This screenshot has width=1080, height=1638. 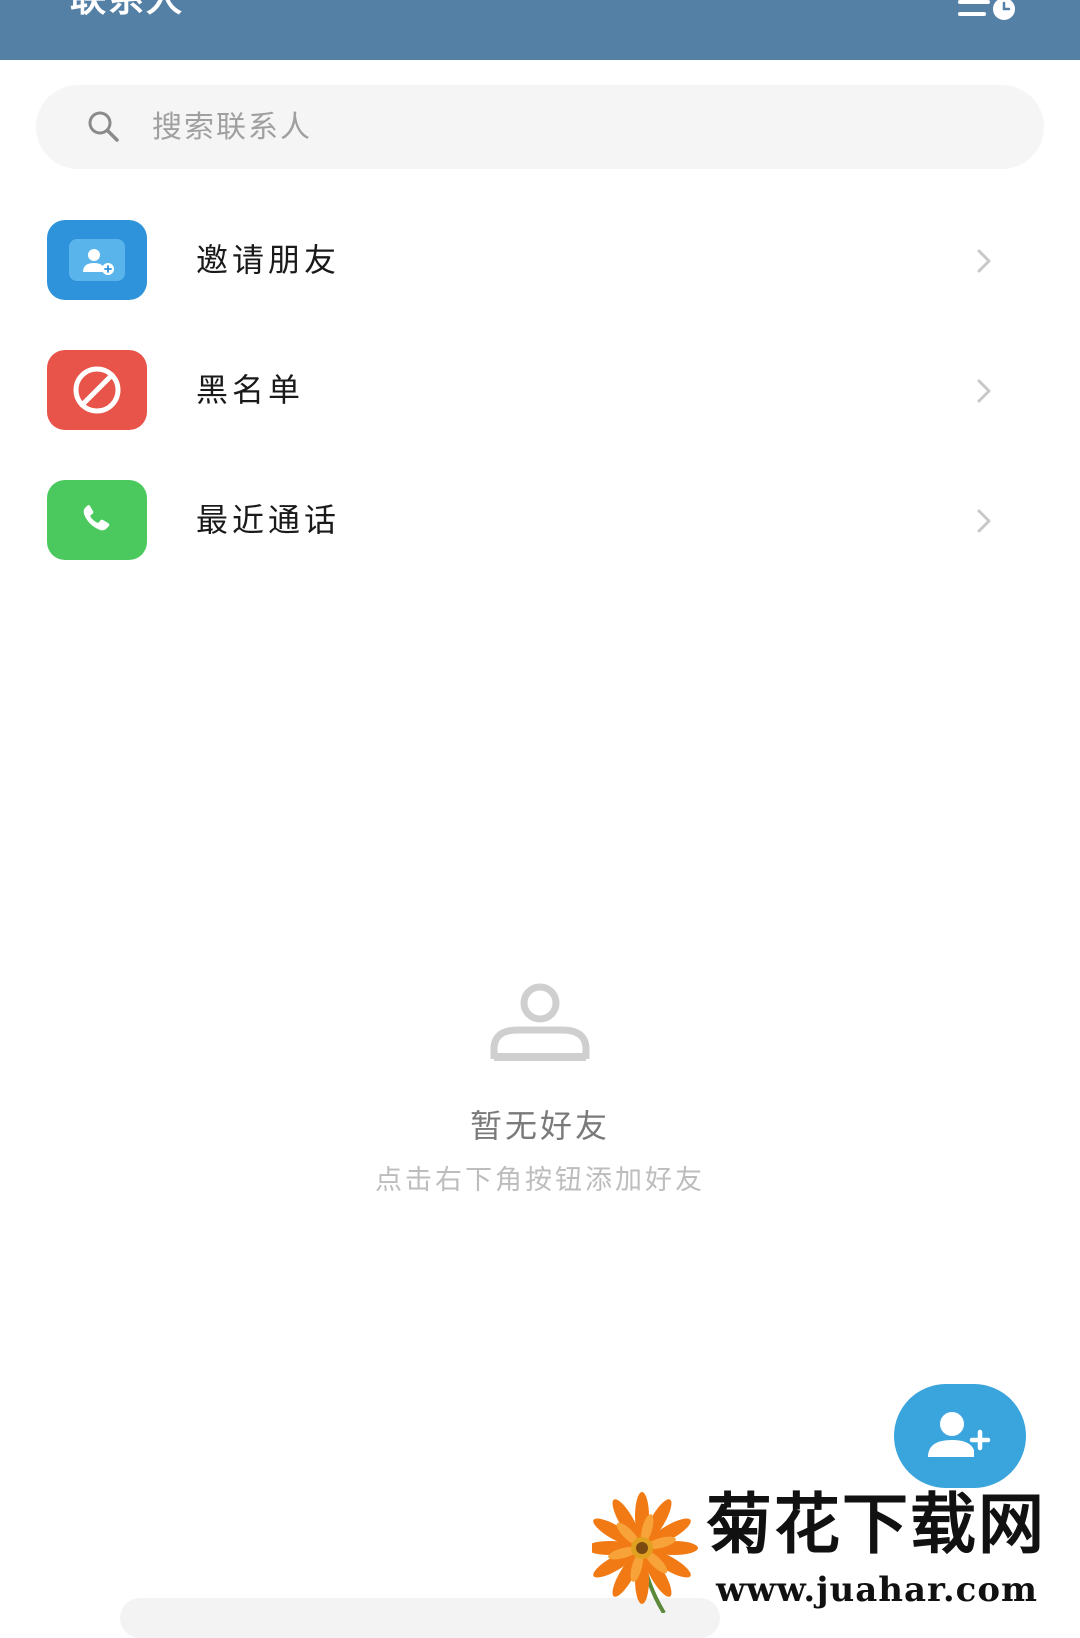 What do you see at coordinates (268, 260) in the screenshot?
I see `menu-item-label: 邀请朋友` at bounding box center [268, 260].